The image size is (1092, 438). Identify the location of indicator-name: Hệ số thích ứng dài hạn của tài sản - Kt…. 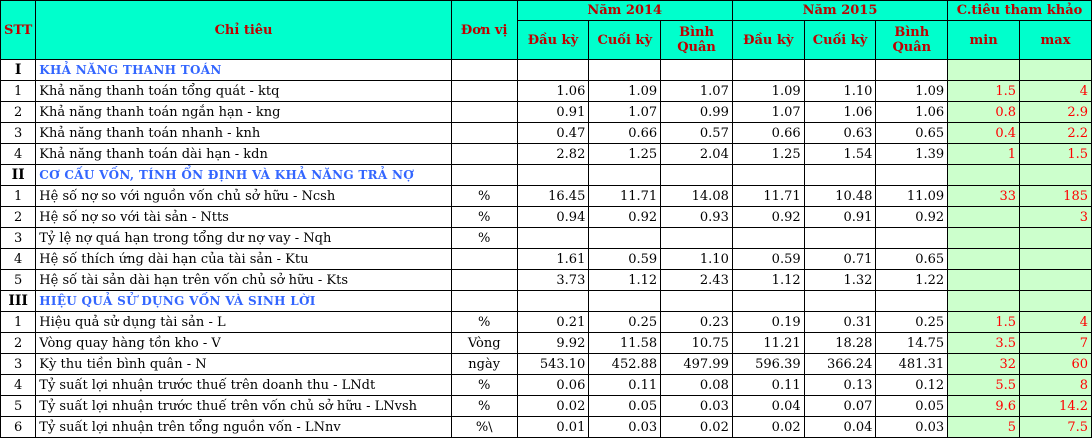
(243, 259).